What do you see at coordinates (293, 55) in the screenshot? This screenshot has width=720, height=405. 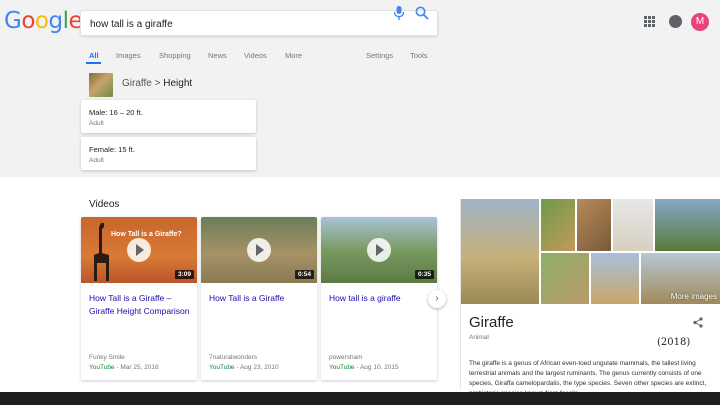 I see `tab-more: More` at bounding box center [293, 55].